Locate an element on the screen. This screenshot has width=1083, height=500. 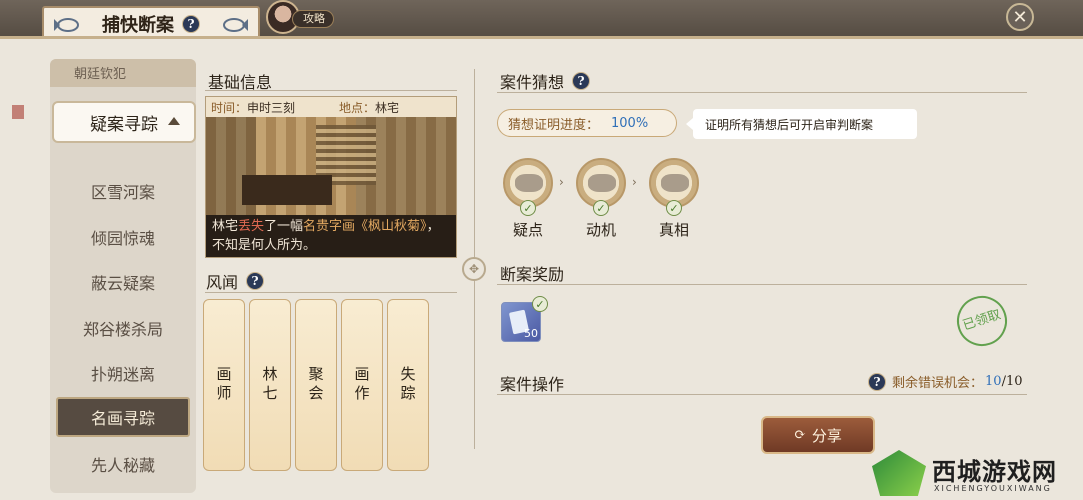
remain-total: 10 is located at coordinates (1014, 381).